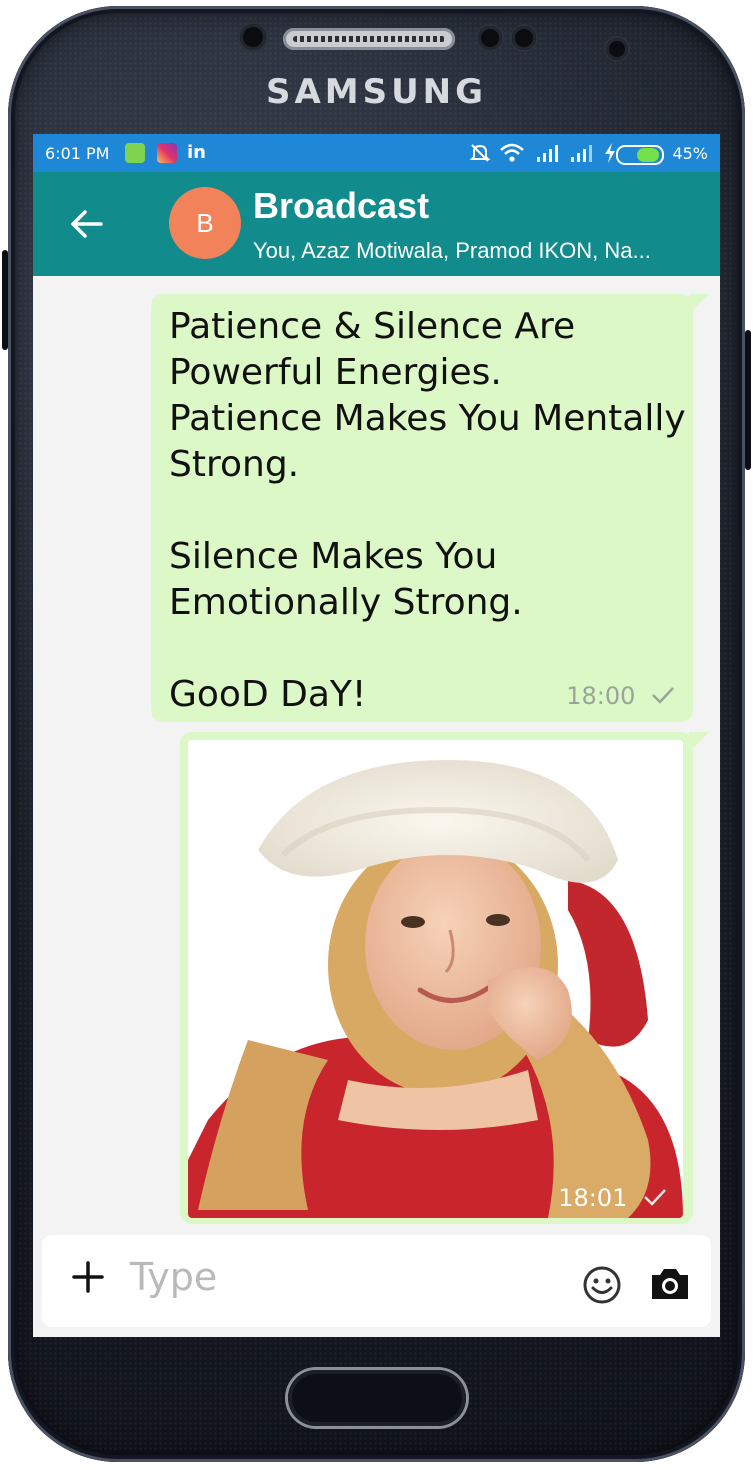 The image size is (753, 1470). I want to click on battery-percent: 45%, so click(690, 153).